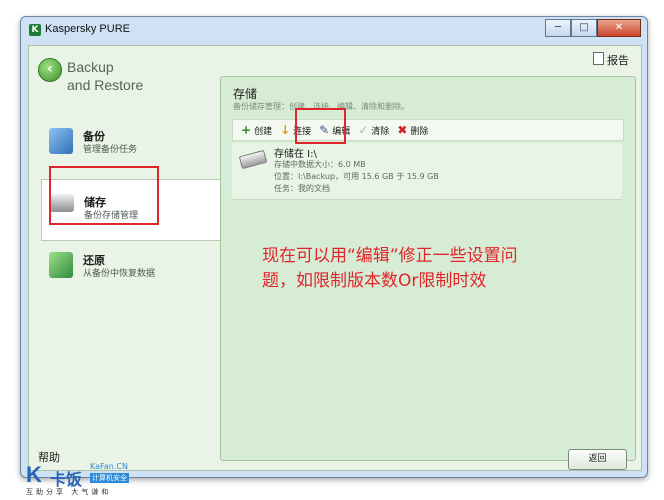 Image resolution: width=664 pixels, height=500 pixels. I want to click on window-title: Kaspersky PURE, so click(87, 29).